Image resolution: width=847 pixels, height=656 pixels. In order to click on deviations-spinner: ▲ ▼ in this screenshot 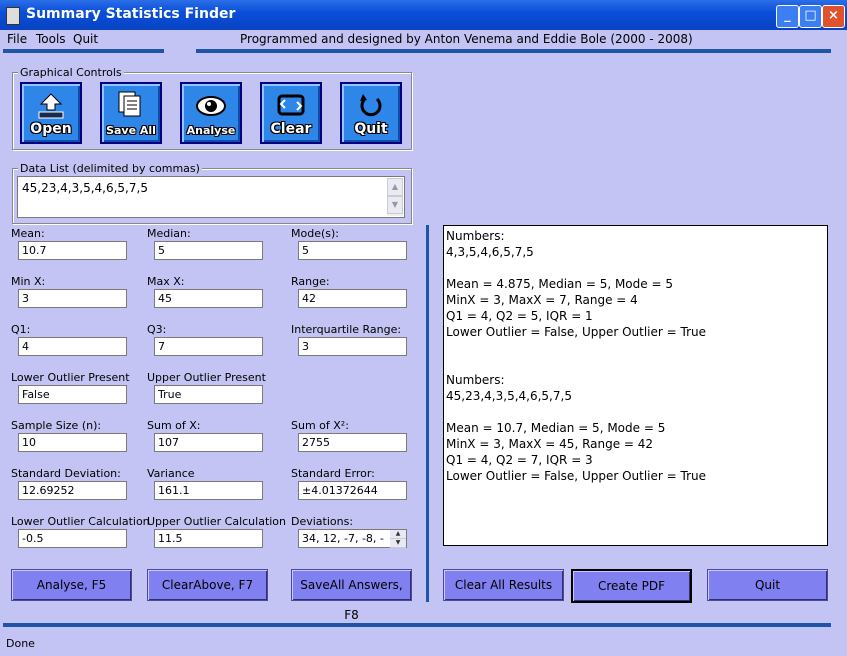, I will do `click(398, 539)`.